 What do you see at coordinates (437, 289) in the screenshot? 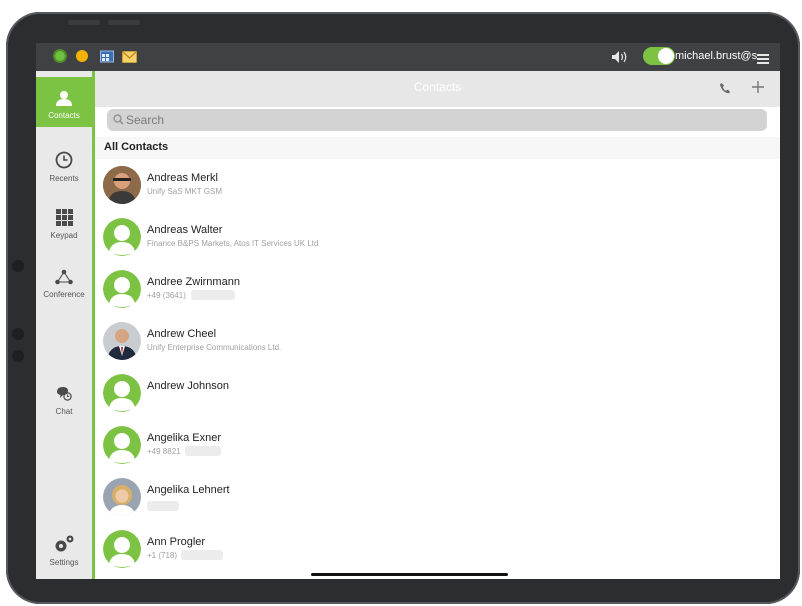
I see `contact-row: Andree Zwirnmann +49 (3641)` at bounding box center [437, 289].